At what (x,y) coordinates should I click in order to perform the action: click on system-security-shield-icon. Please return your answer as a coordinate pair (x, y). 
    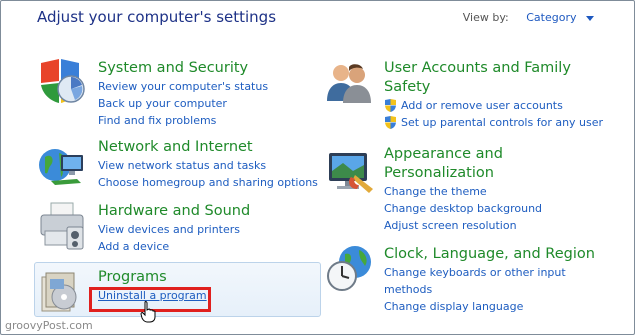
    Looking at the image, I should click on (62, 83).